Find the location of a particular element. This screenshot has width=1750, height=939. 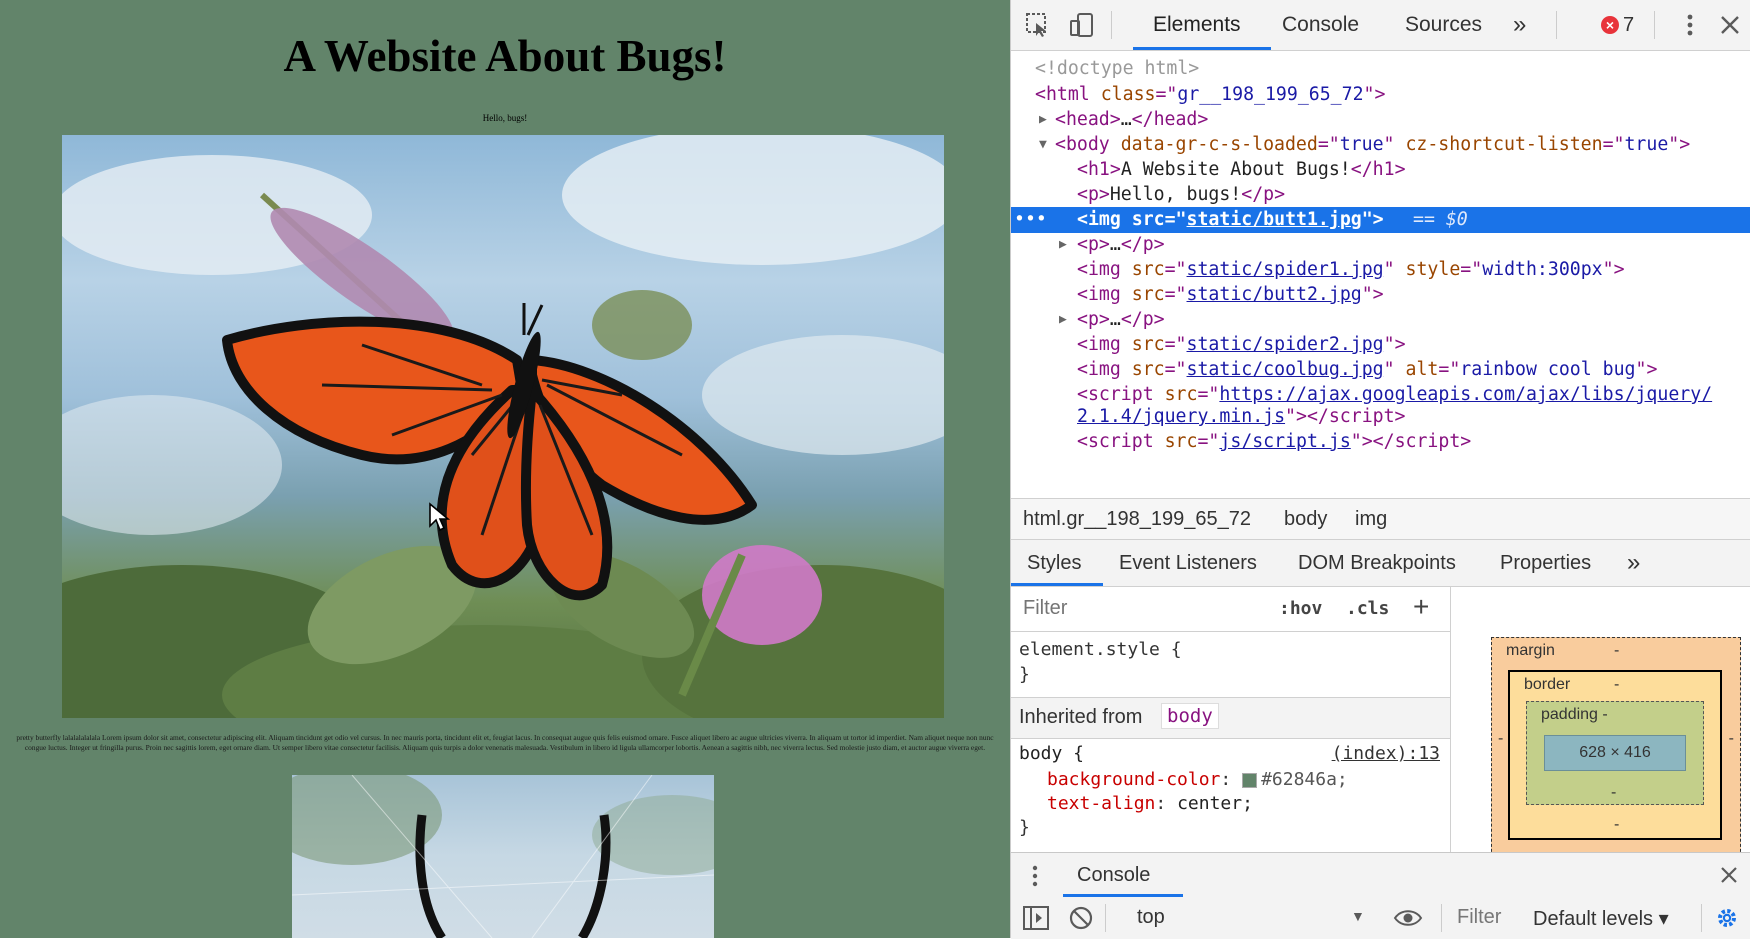

collapse-triangle-icon: ▼ is located at coordinates (1043, 145).